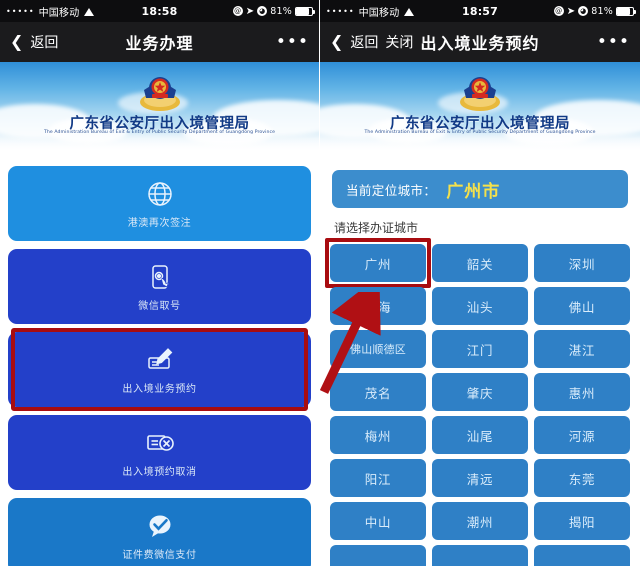  Describe the element at coordinates (480, 42) in the screenshot. I see `nav-bar-right: ❮ 返回 关闭 出入境业务预约 •••` at that location.